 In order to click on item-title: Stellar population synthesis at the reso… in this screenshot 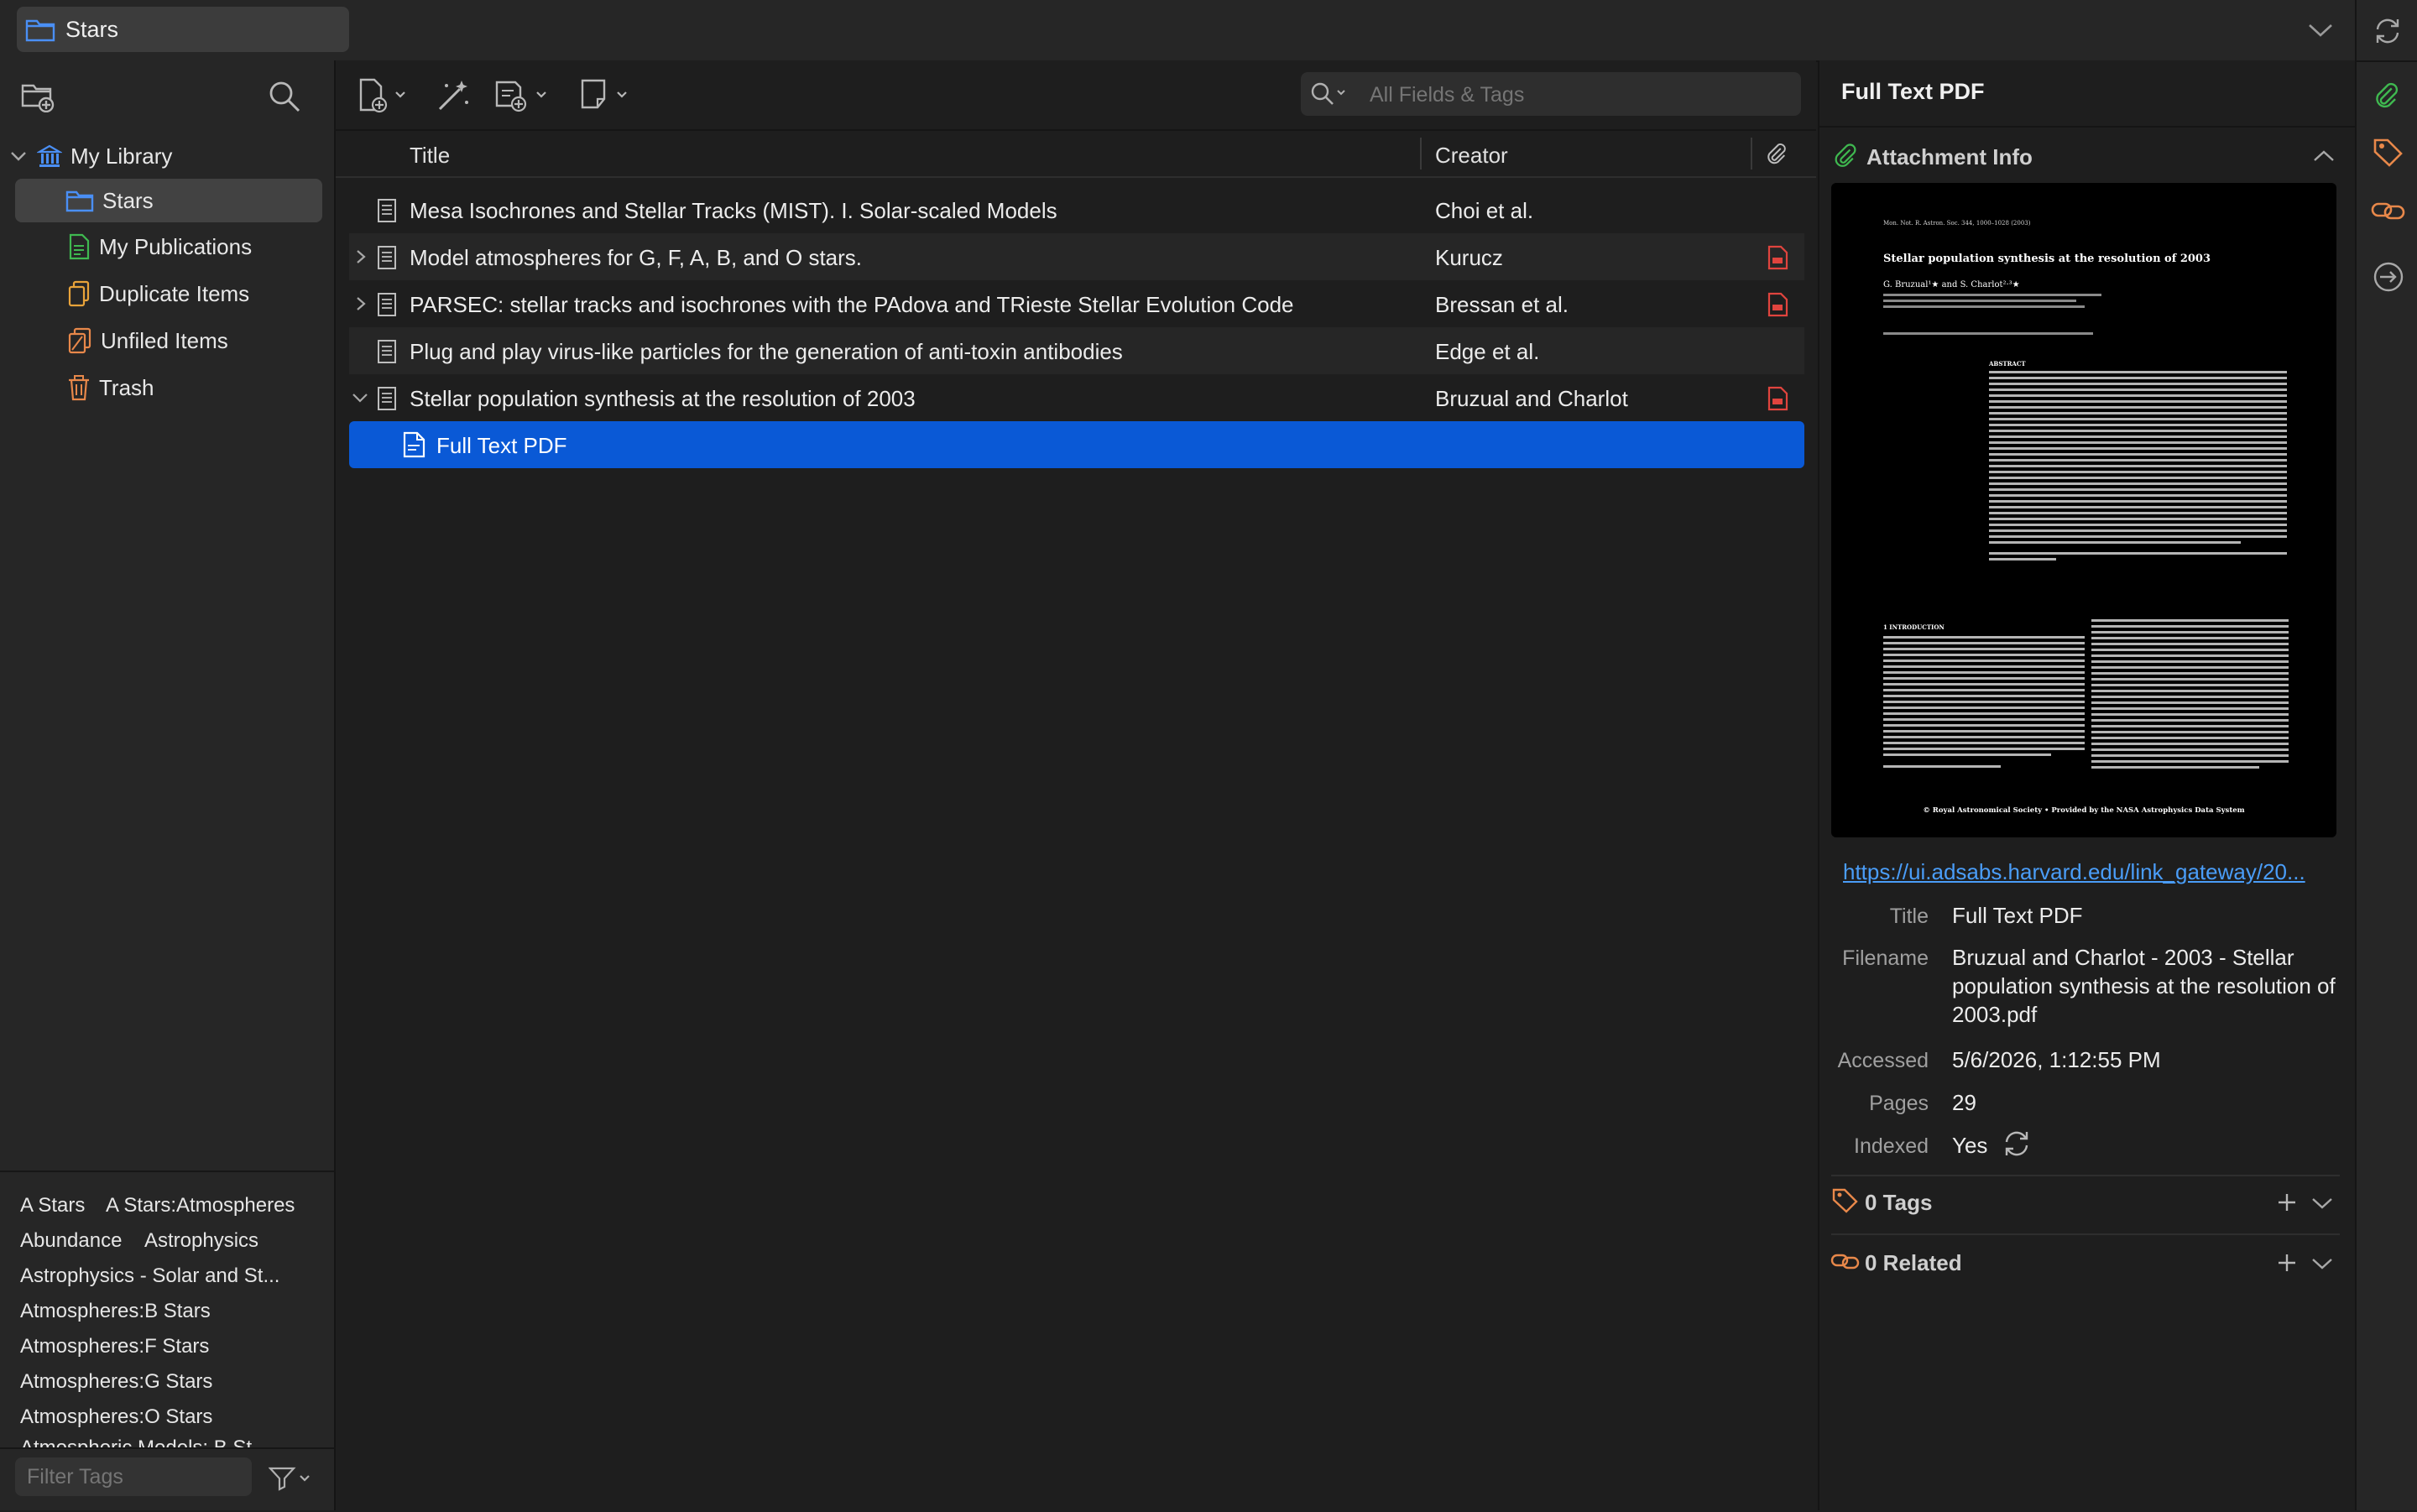, I will do `click(663, 399)`.